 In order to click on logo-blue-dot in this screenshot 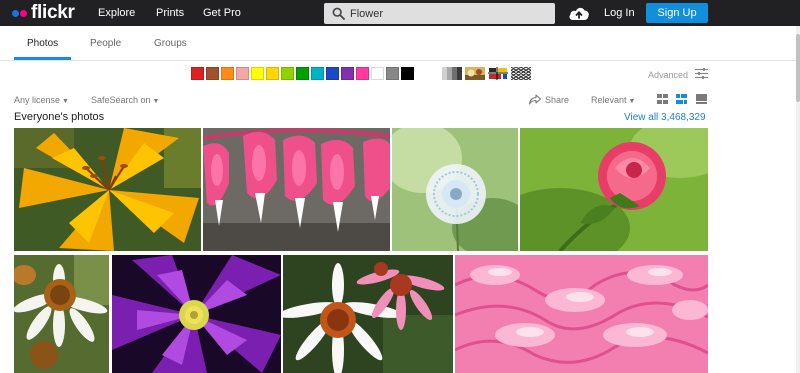, I will do `click(15, 13)`.